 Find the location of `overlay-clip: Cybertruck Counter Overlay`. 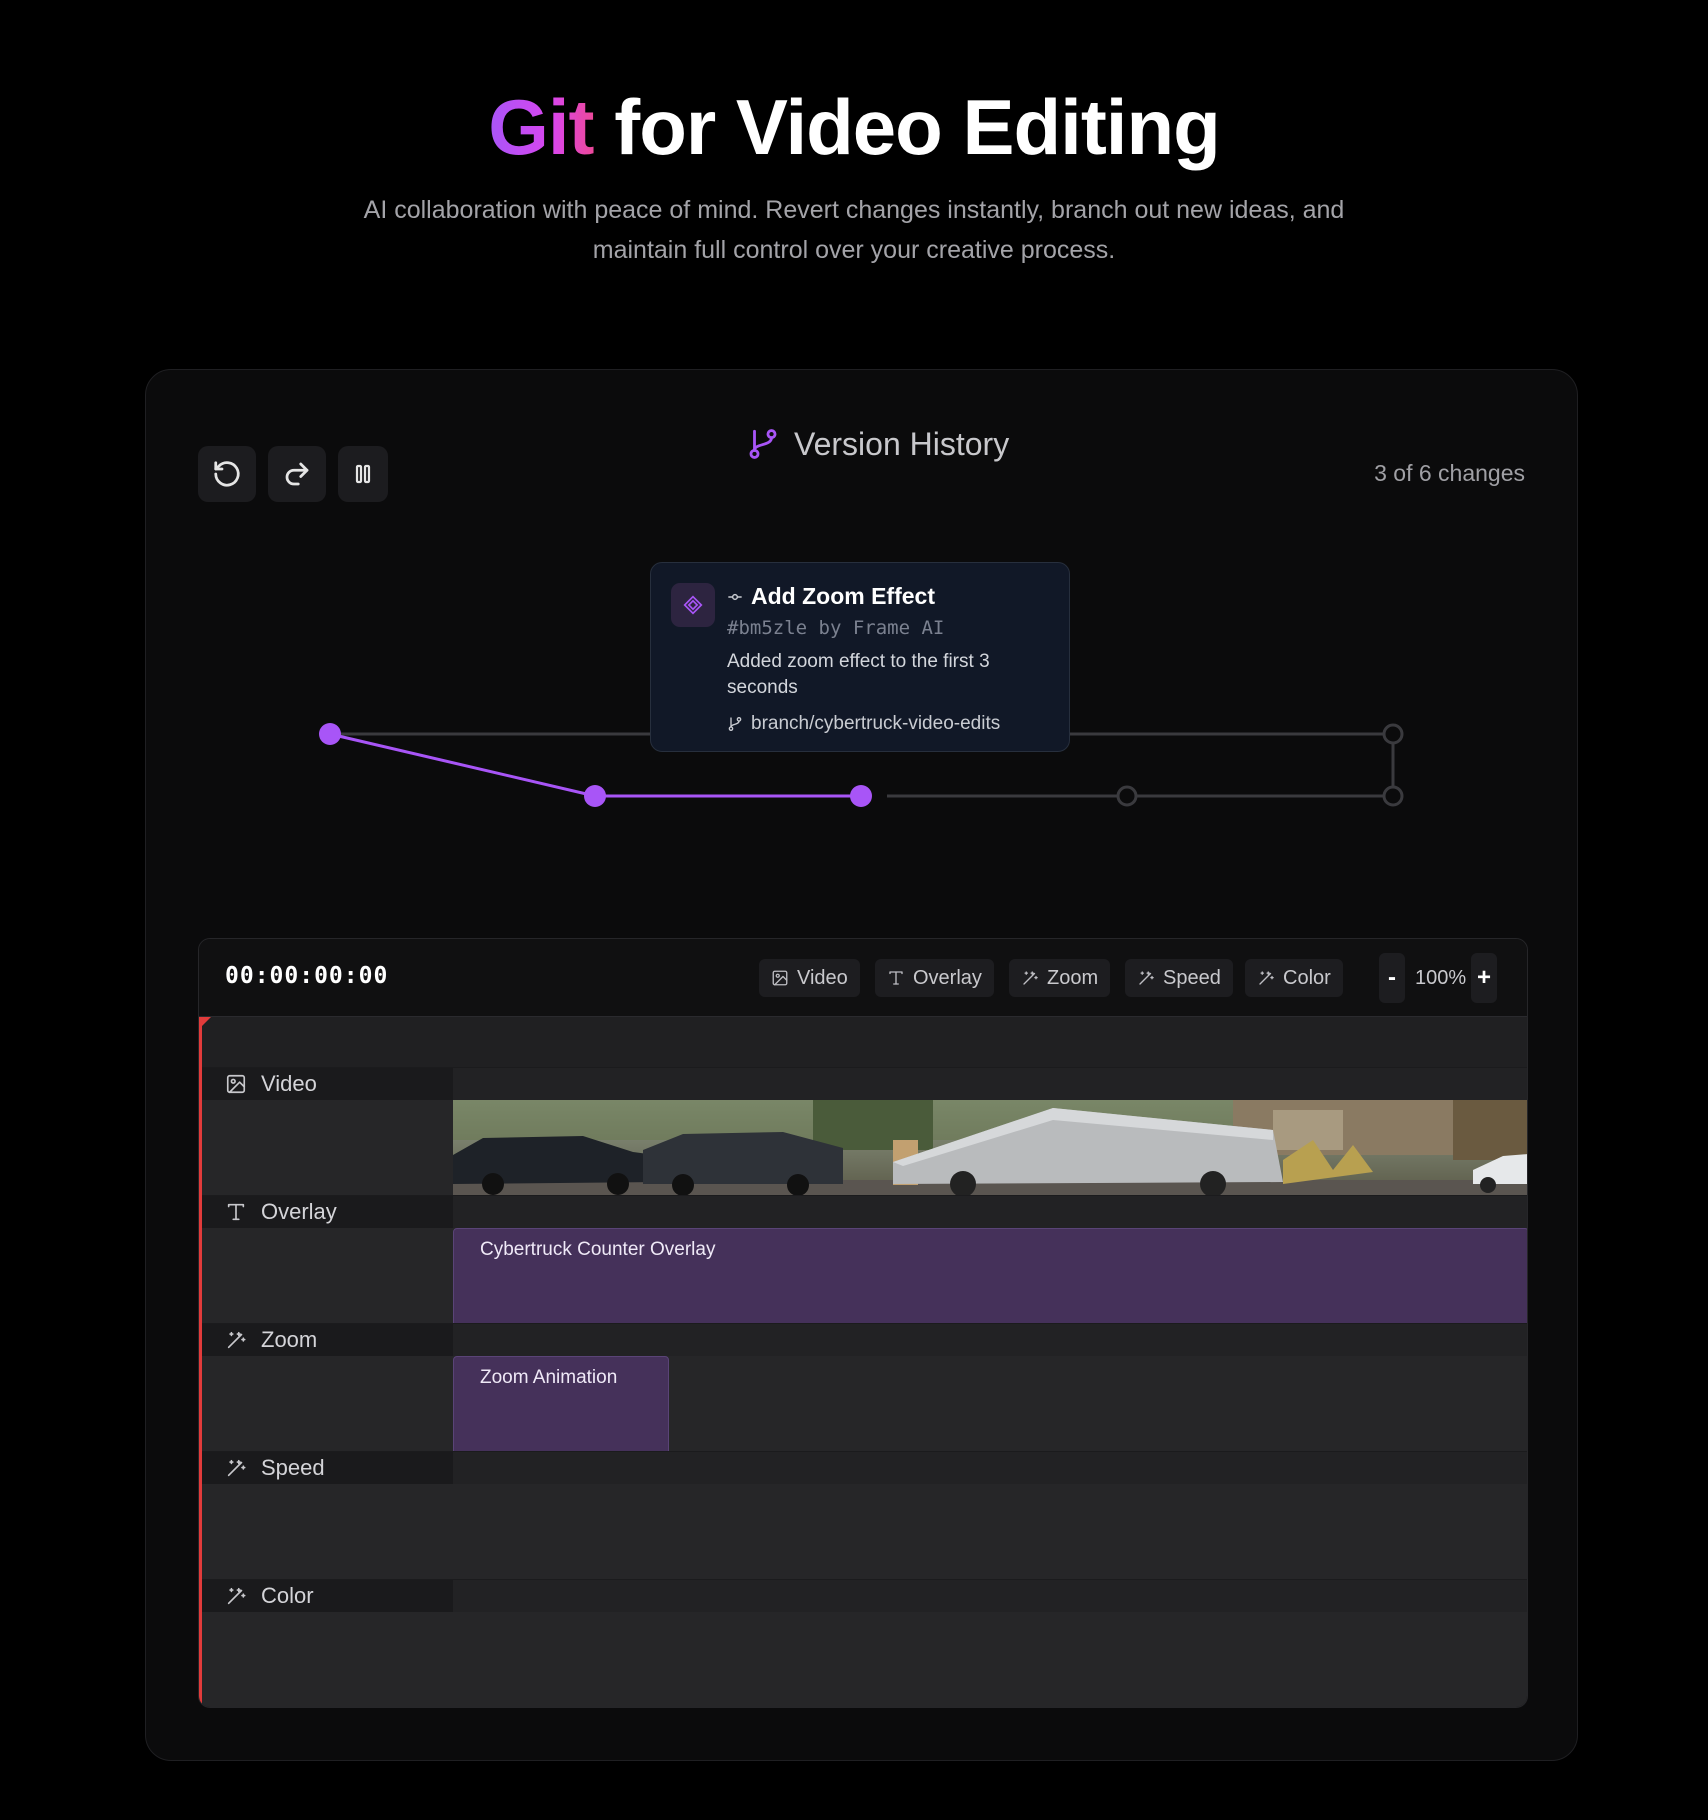

overlay-clip: Cybertruck Counter Overlay is located at coordinates (990, 1276).